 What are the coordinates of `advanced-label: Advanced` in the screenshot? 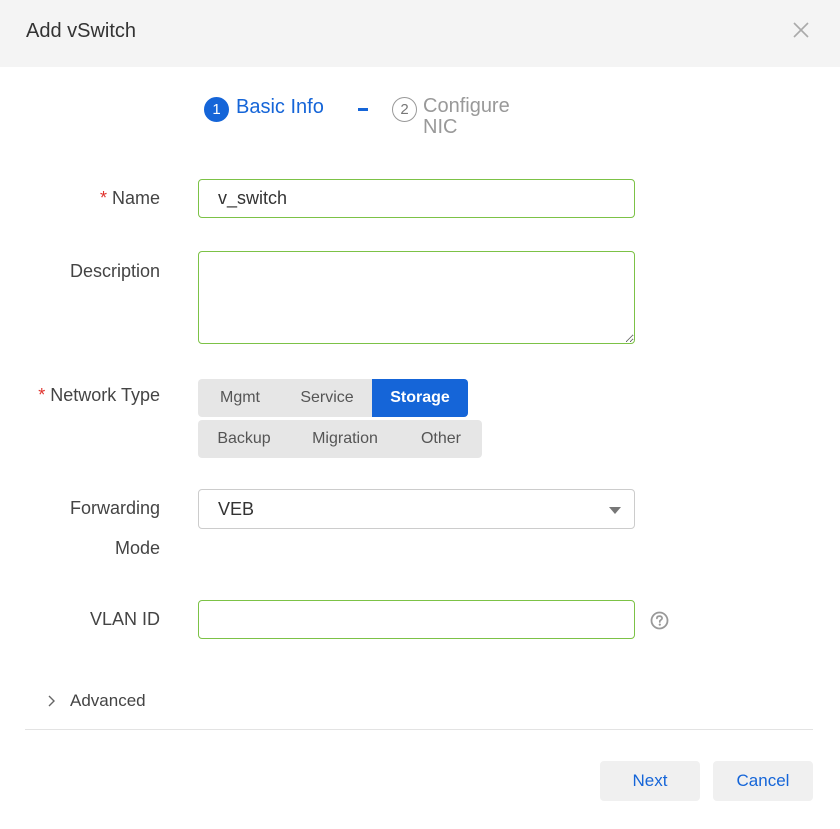 It's located at (108, 700).